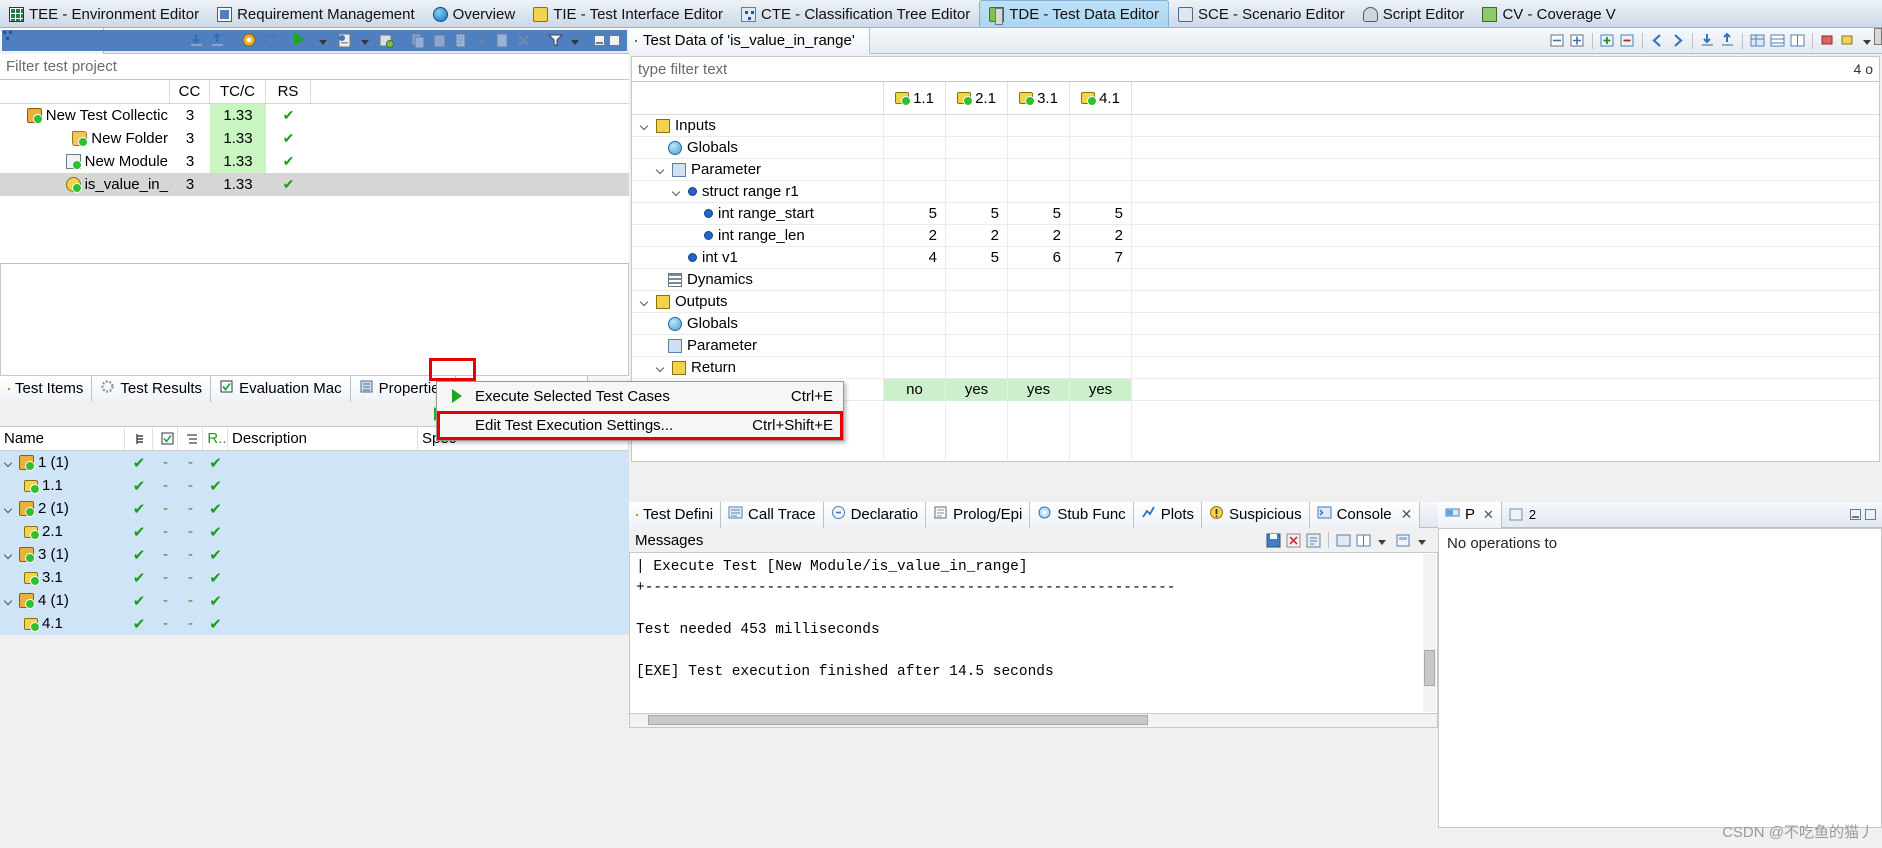 This screenshot has width=1882, height=848. I want to click on tde-column-header-2: 2.1, so click(977, 98).